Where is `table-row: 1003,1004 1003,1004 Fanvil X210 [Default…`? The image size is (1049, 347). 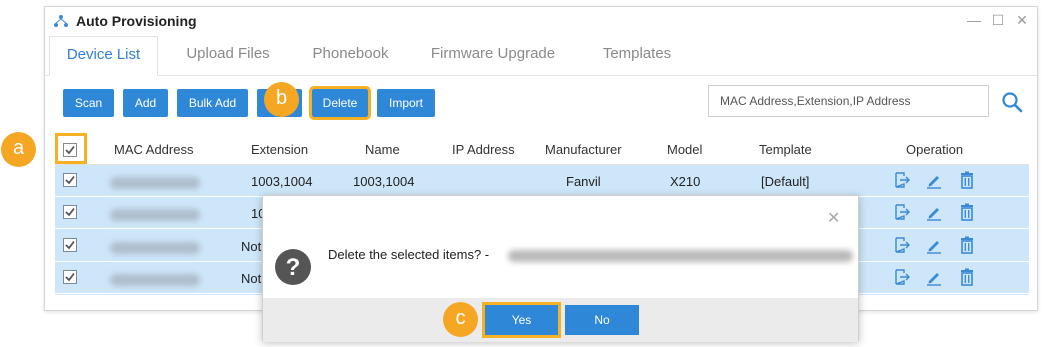 table-row: 1003,1004 1003,1004 Fanvil X210 [Default… is located at coordinates (542, 181).